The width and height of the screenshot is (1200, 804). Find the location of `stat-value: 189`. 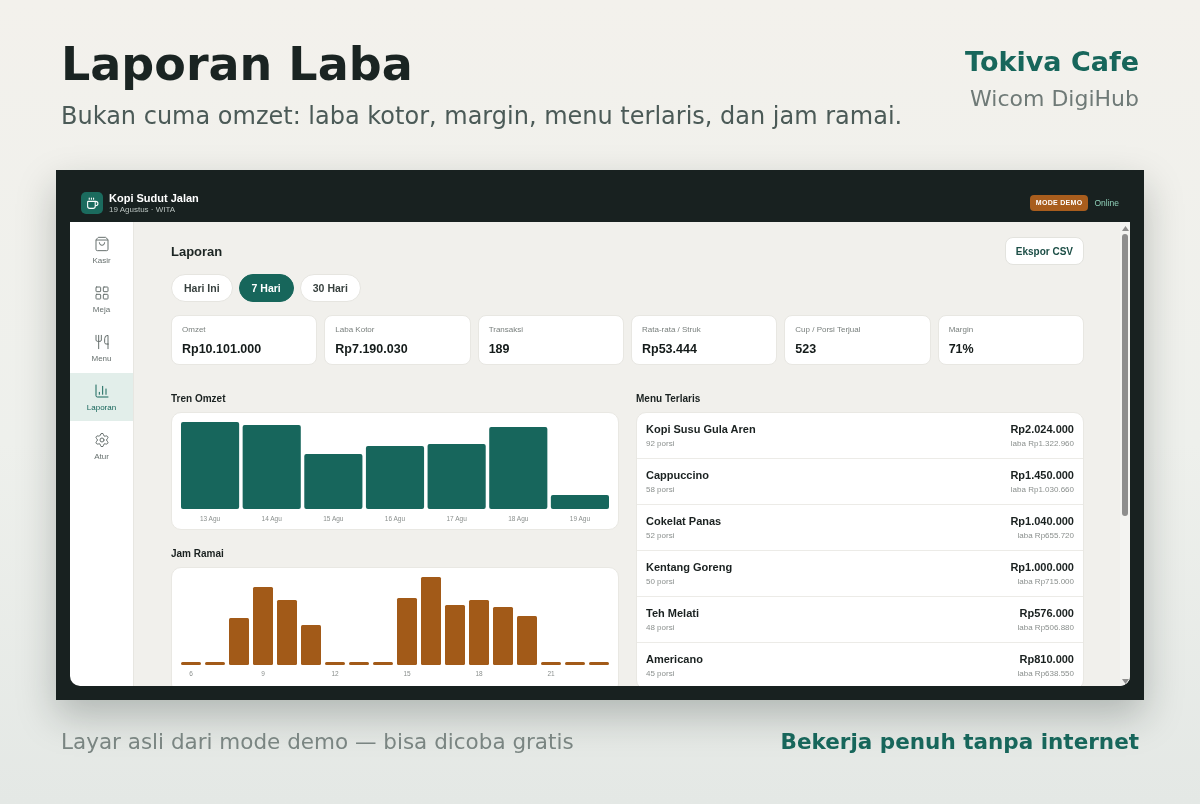

stat-value: 189 is located at coordinates (499, 349).